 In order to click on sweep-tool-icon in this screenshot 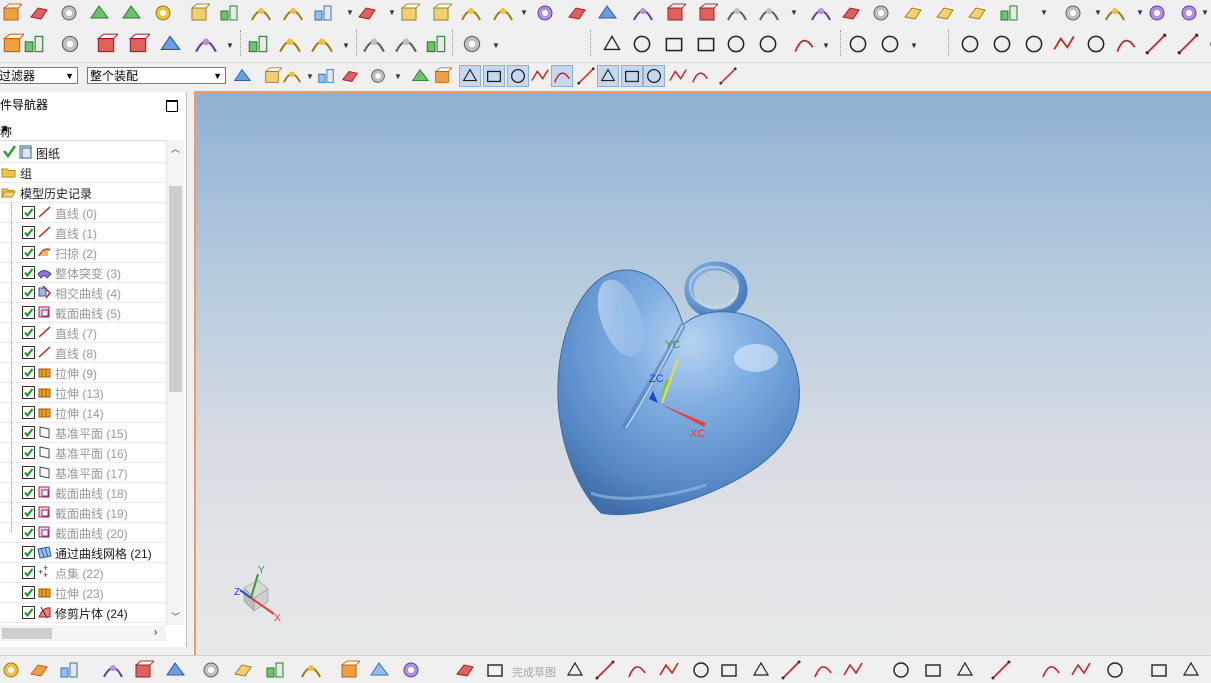, I will do `click(1009, 13)`.